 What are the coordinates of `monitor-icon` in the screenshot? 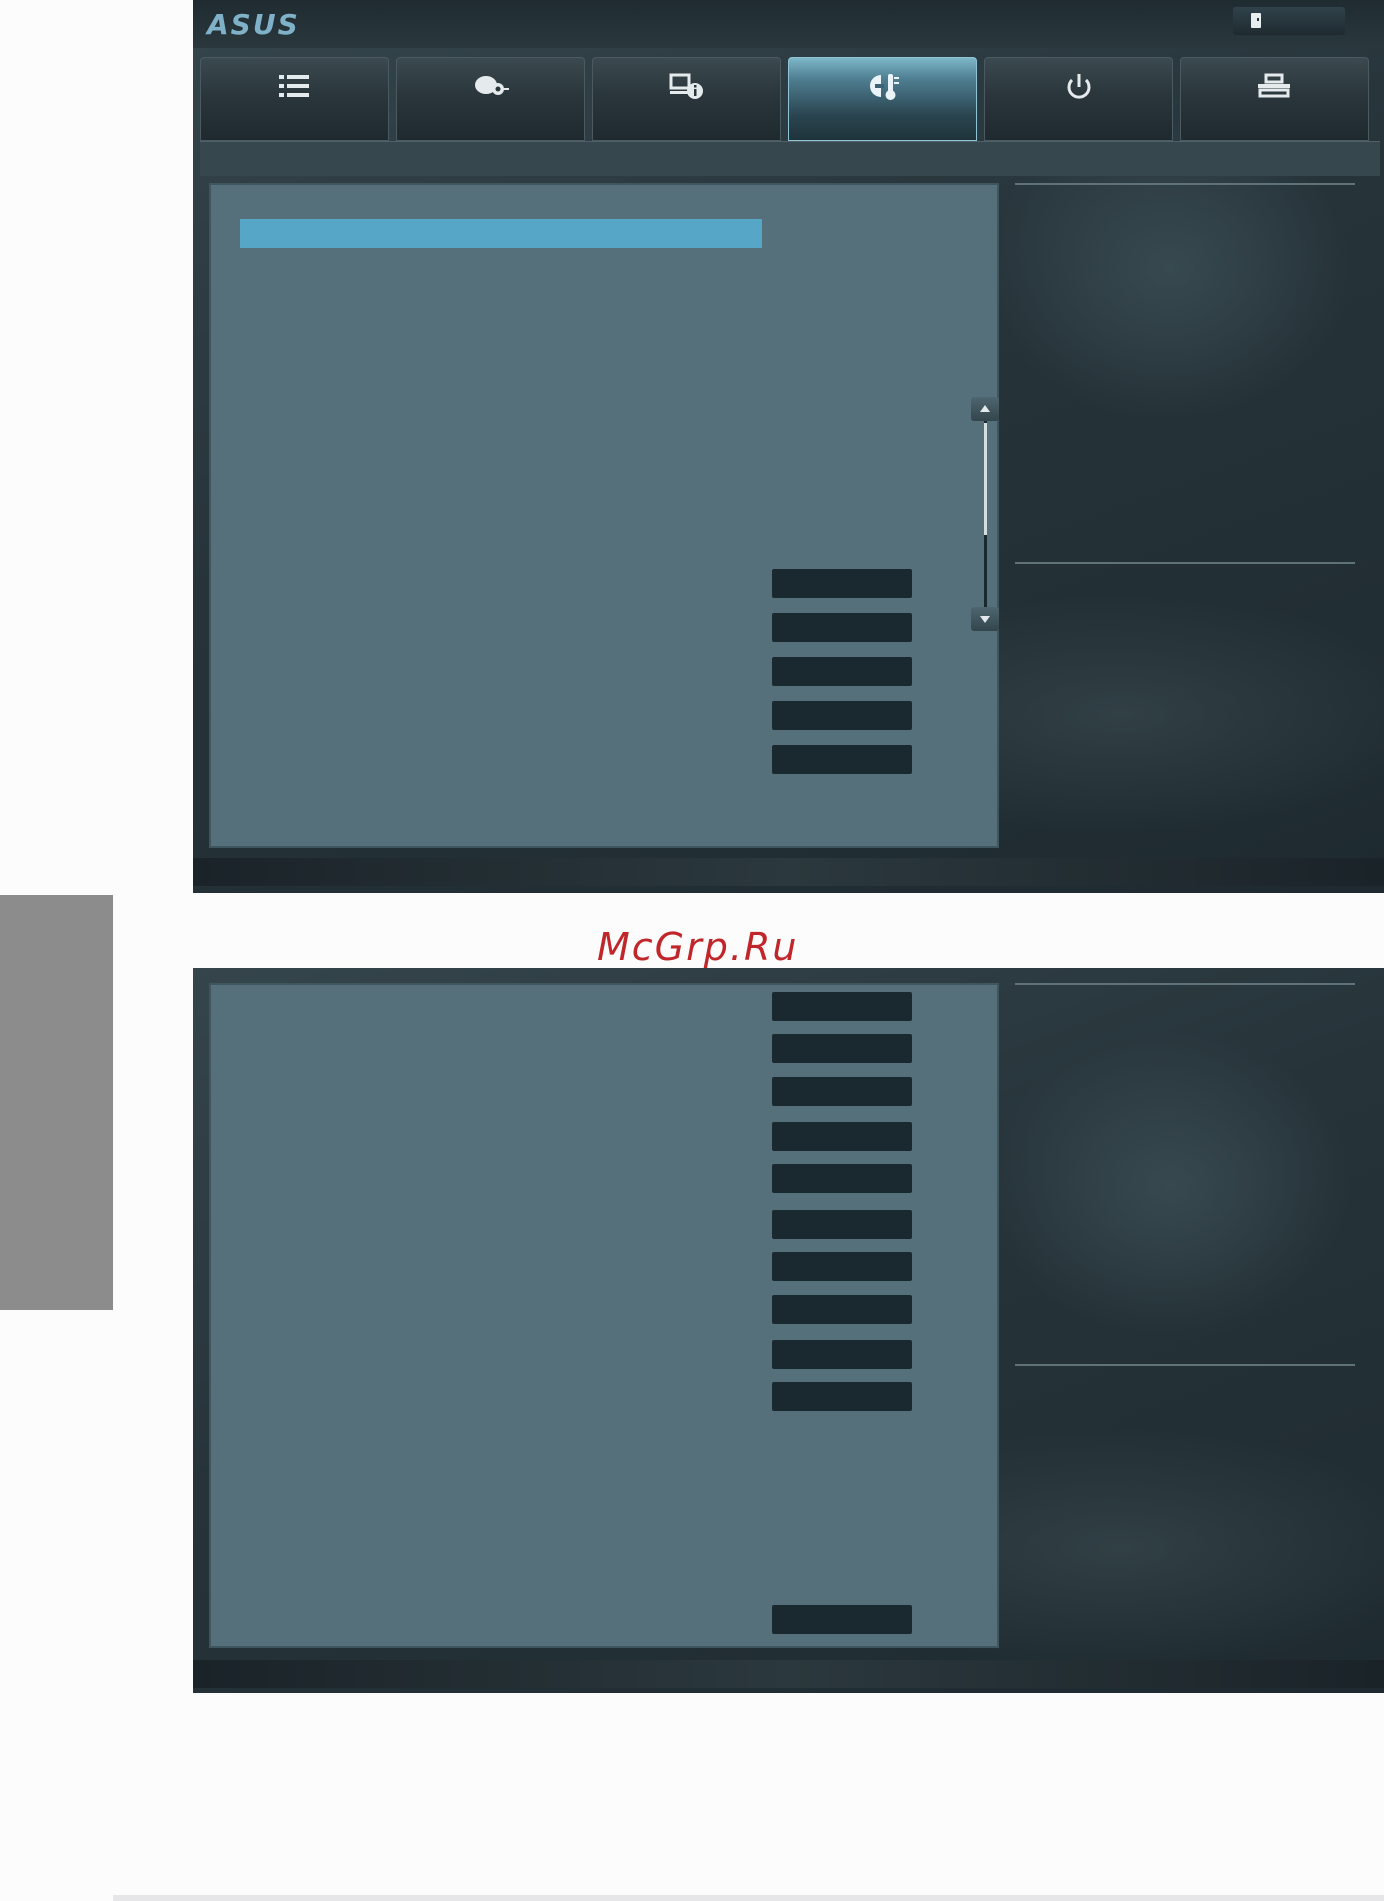 It's located at (883, 92).